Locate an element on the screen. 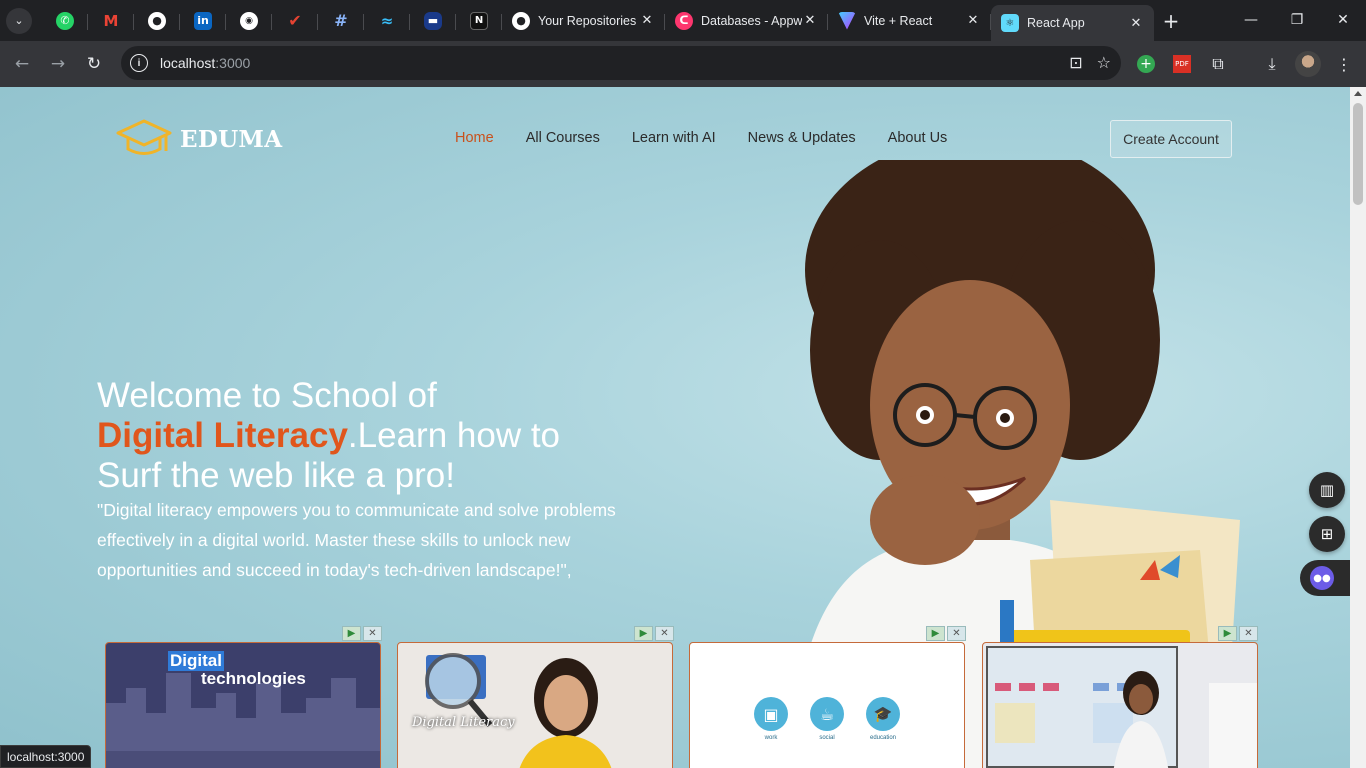 This screenshot has width=1366, height=768. nav-about-us: About Us is located at coordinates (918, 138).